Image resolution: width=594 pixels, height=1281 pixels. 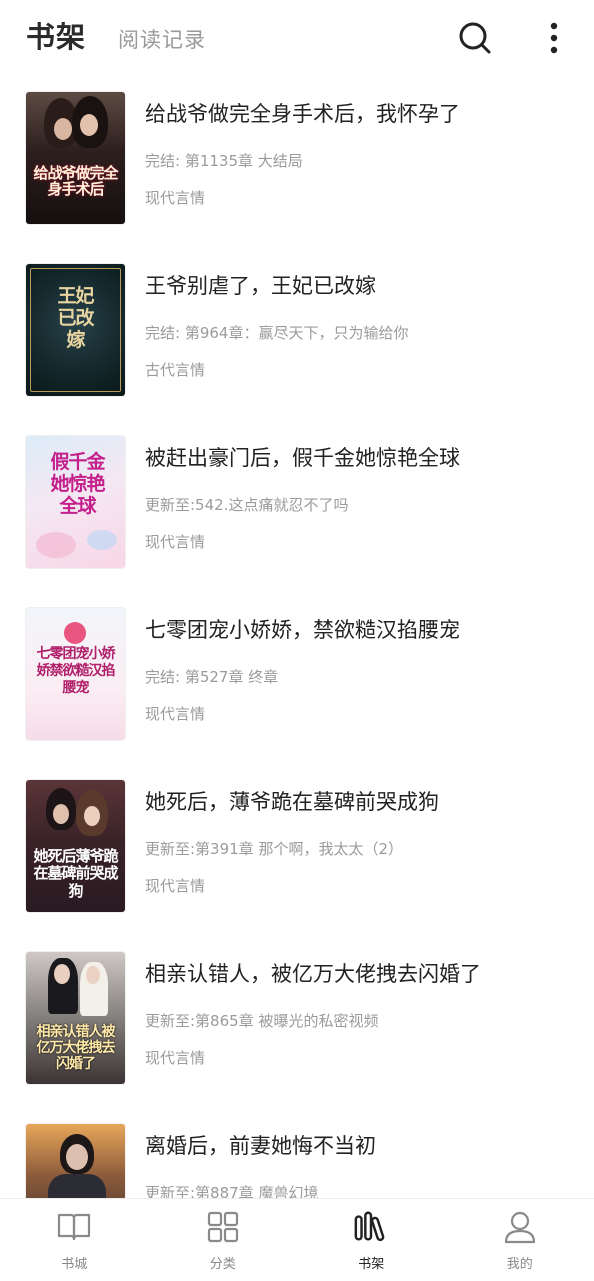 I want to click on nav-profile: 我的, so click(x=520, y=1240).